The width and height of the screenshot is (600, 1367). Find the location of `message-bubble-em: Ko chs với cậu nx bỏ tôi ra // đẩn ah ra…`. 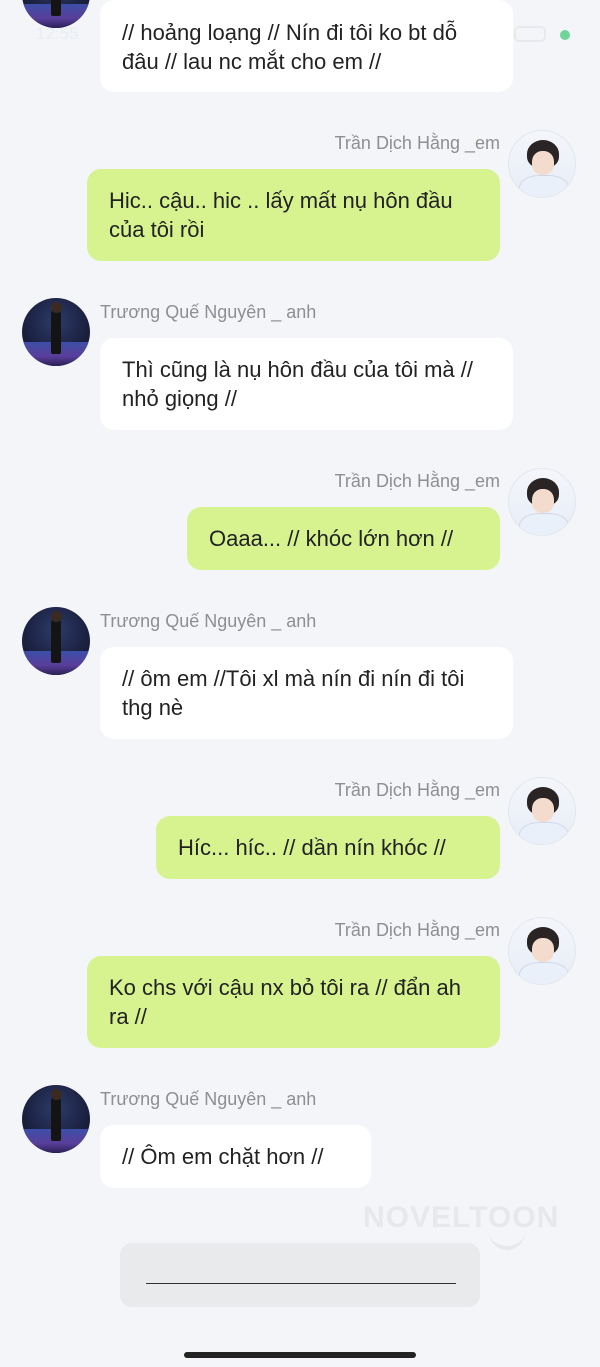

message-bubble-em: Ko chs với cậu nx bỏ tôi ra // đẩn ah ra… is located at coordinates (293, 1002).